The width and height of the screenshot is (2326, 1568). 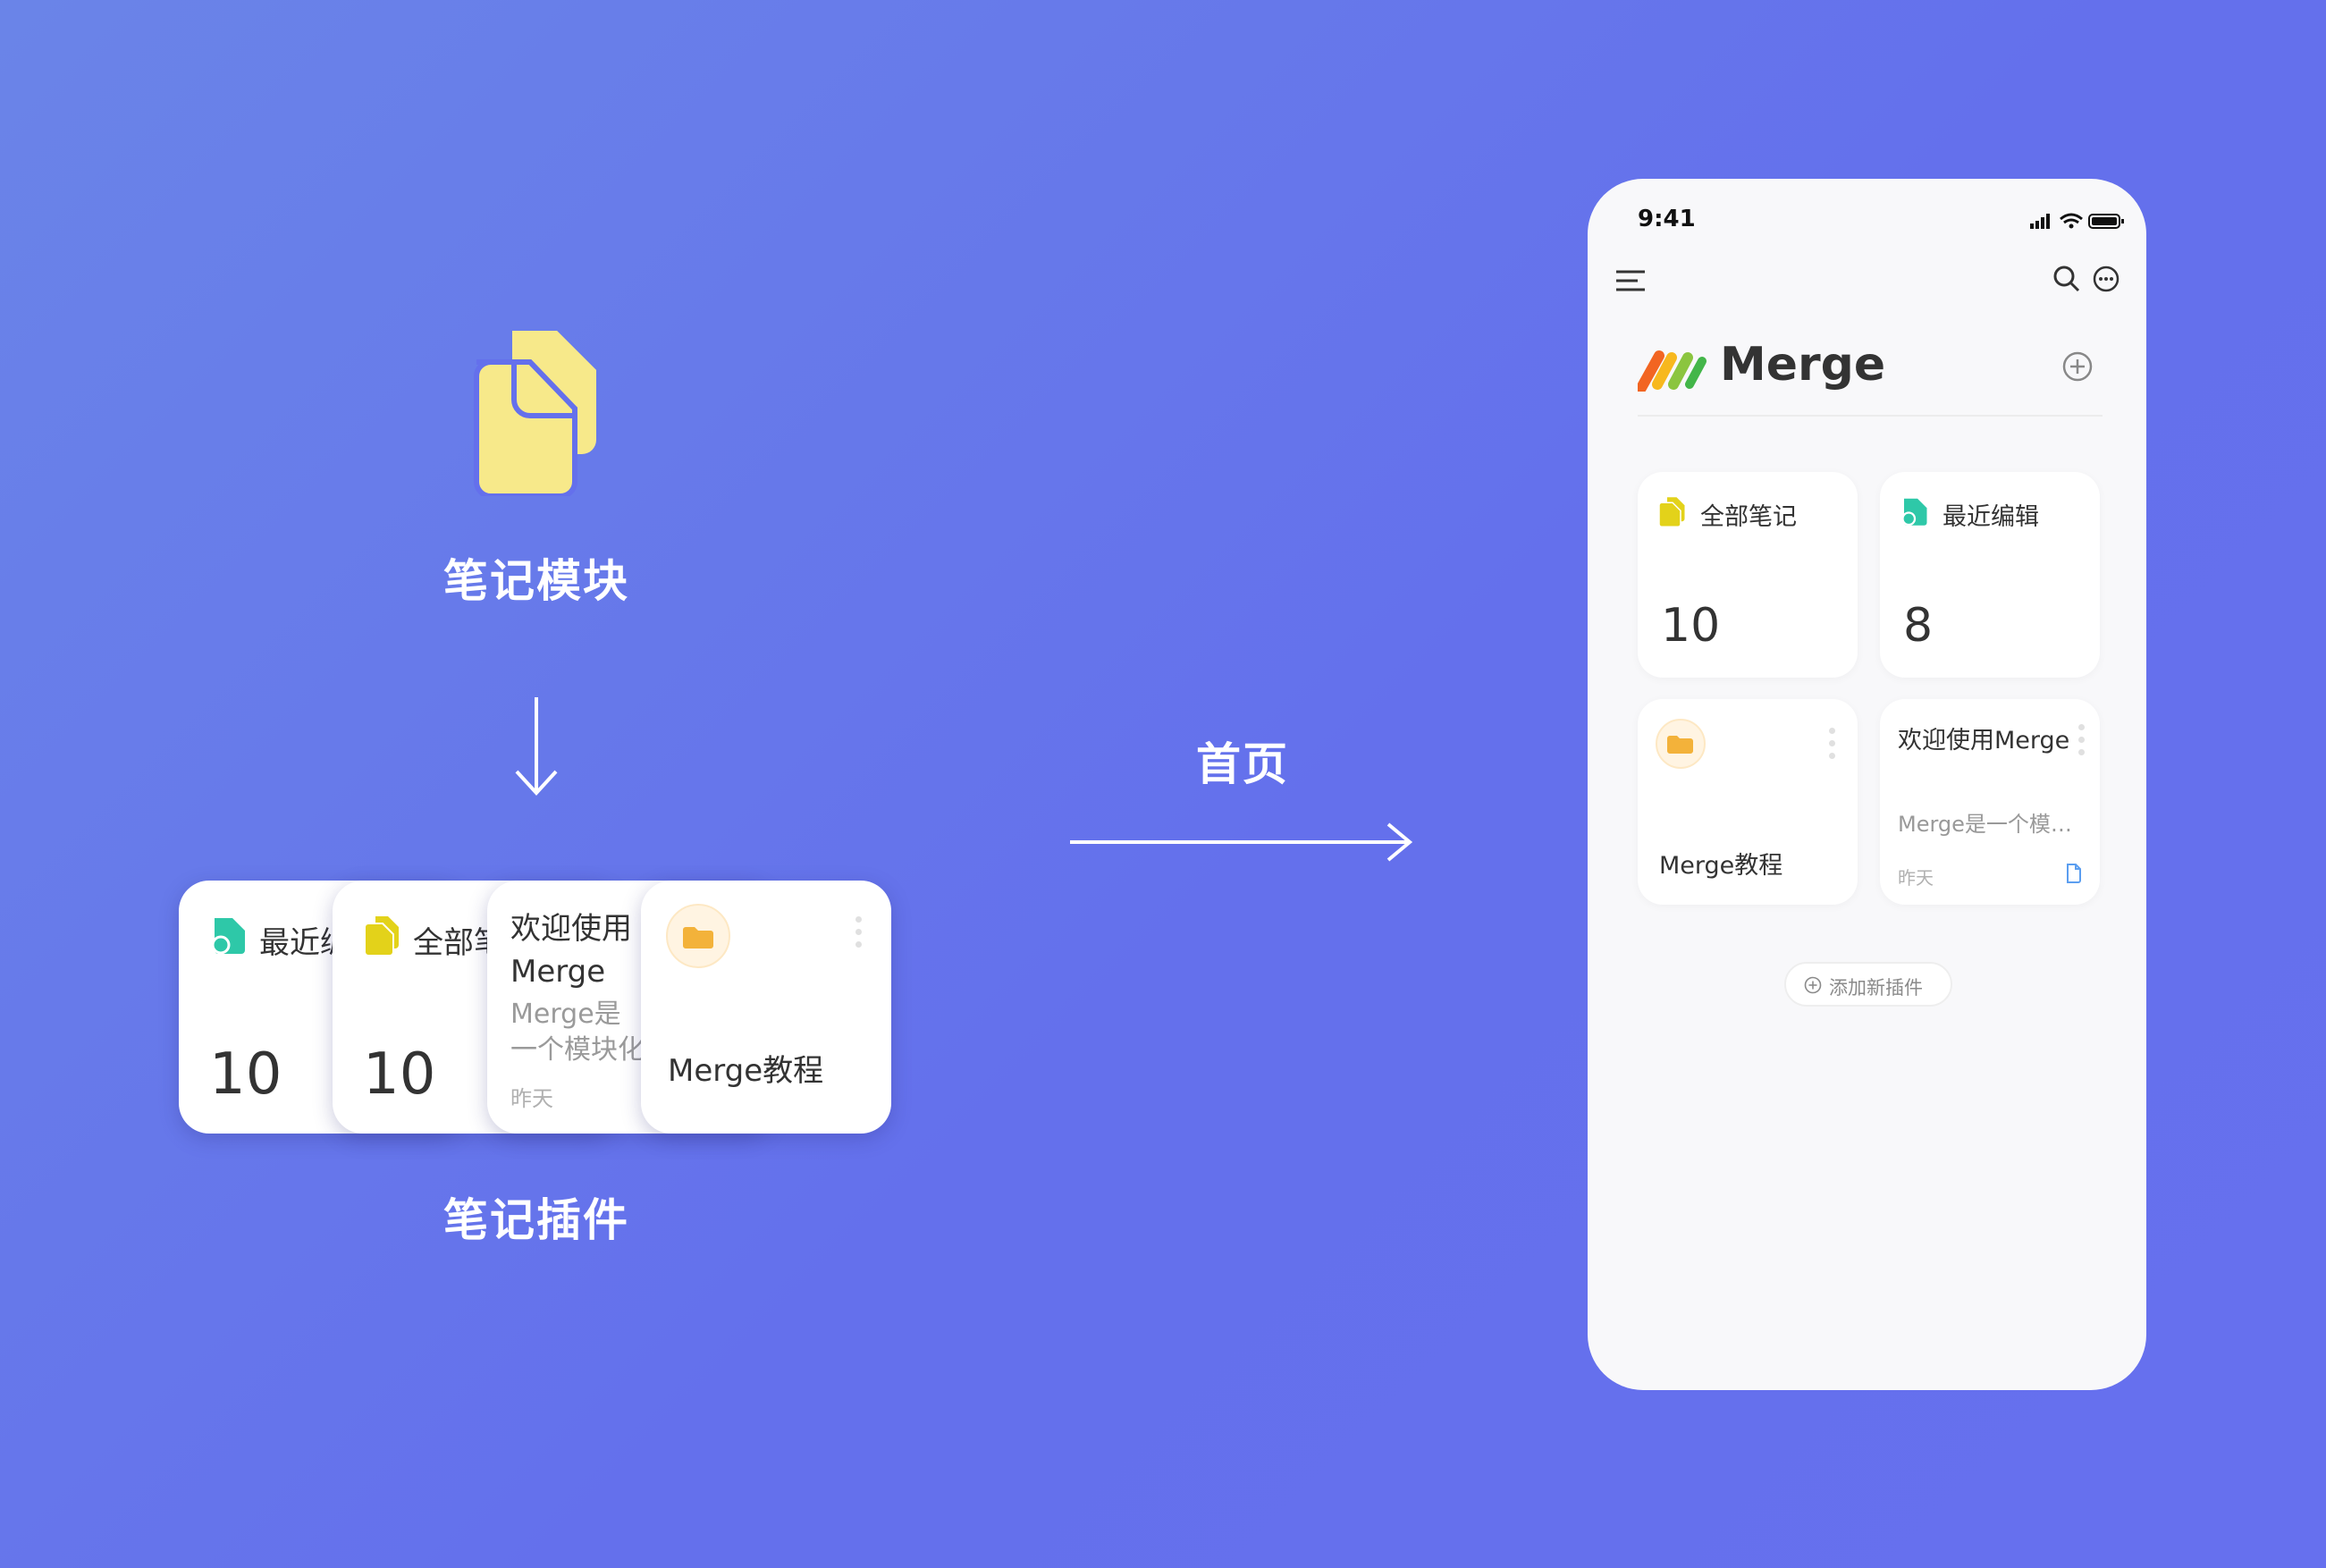 What do you see at coordinates (766, 1007) in the screenshot?
I see `plugin-card-folder: Merge教程` at bounding box center [766, 1007].